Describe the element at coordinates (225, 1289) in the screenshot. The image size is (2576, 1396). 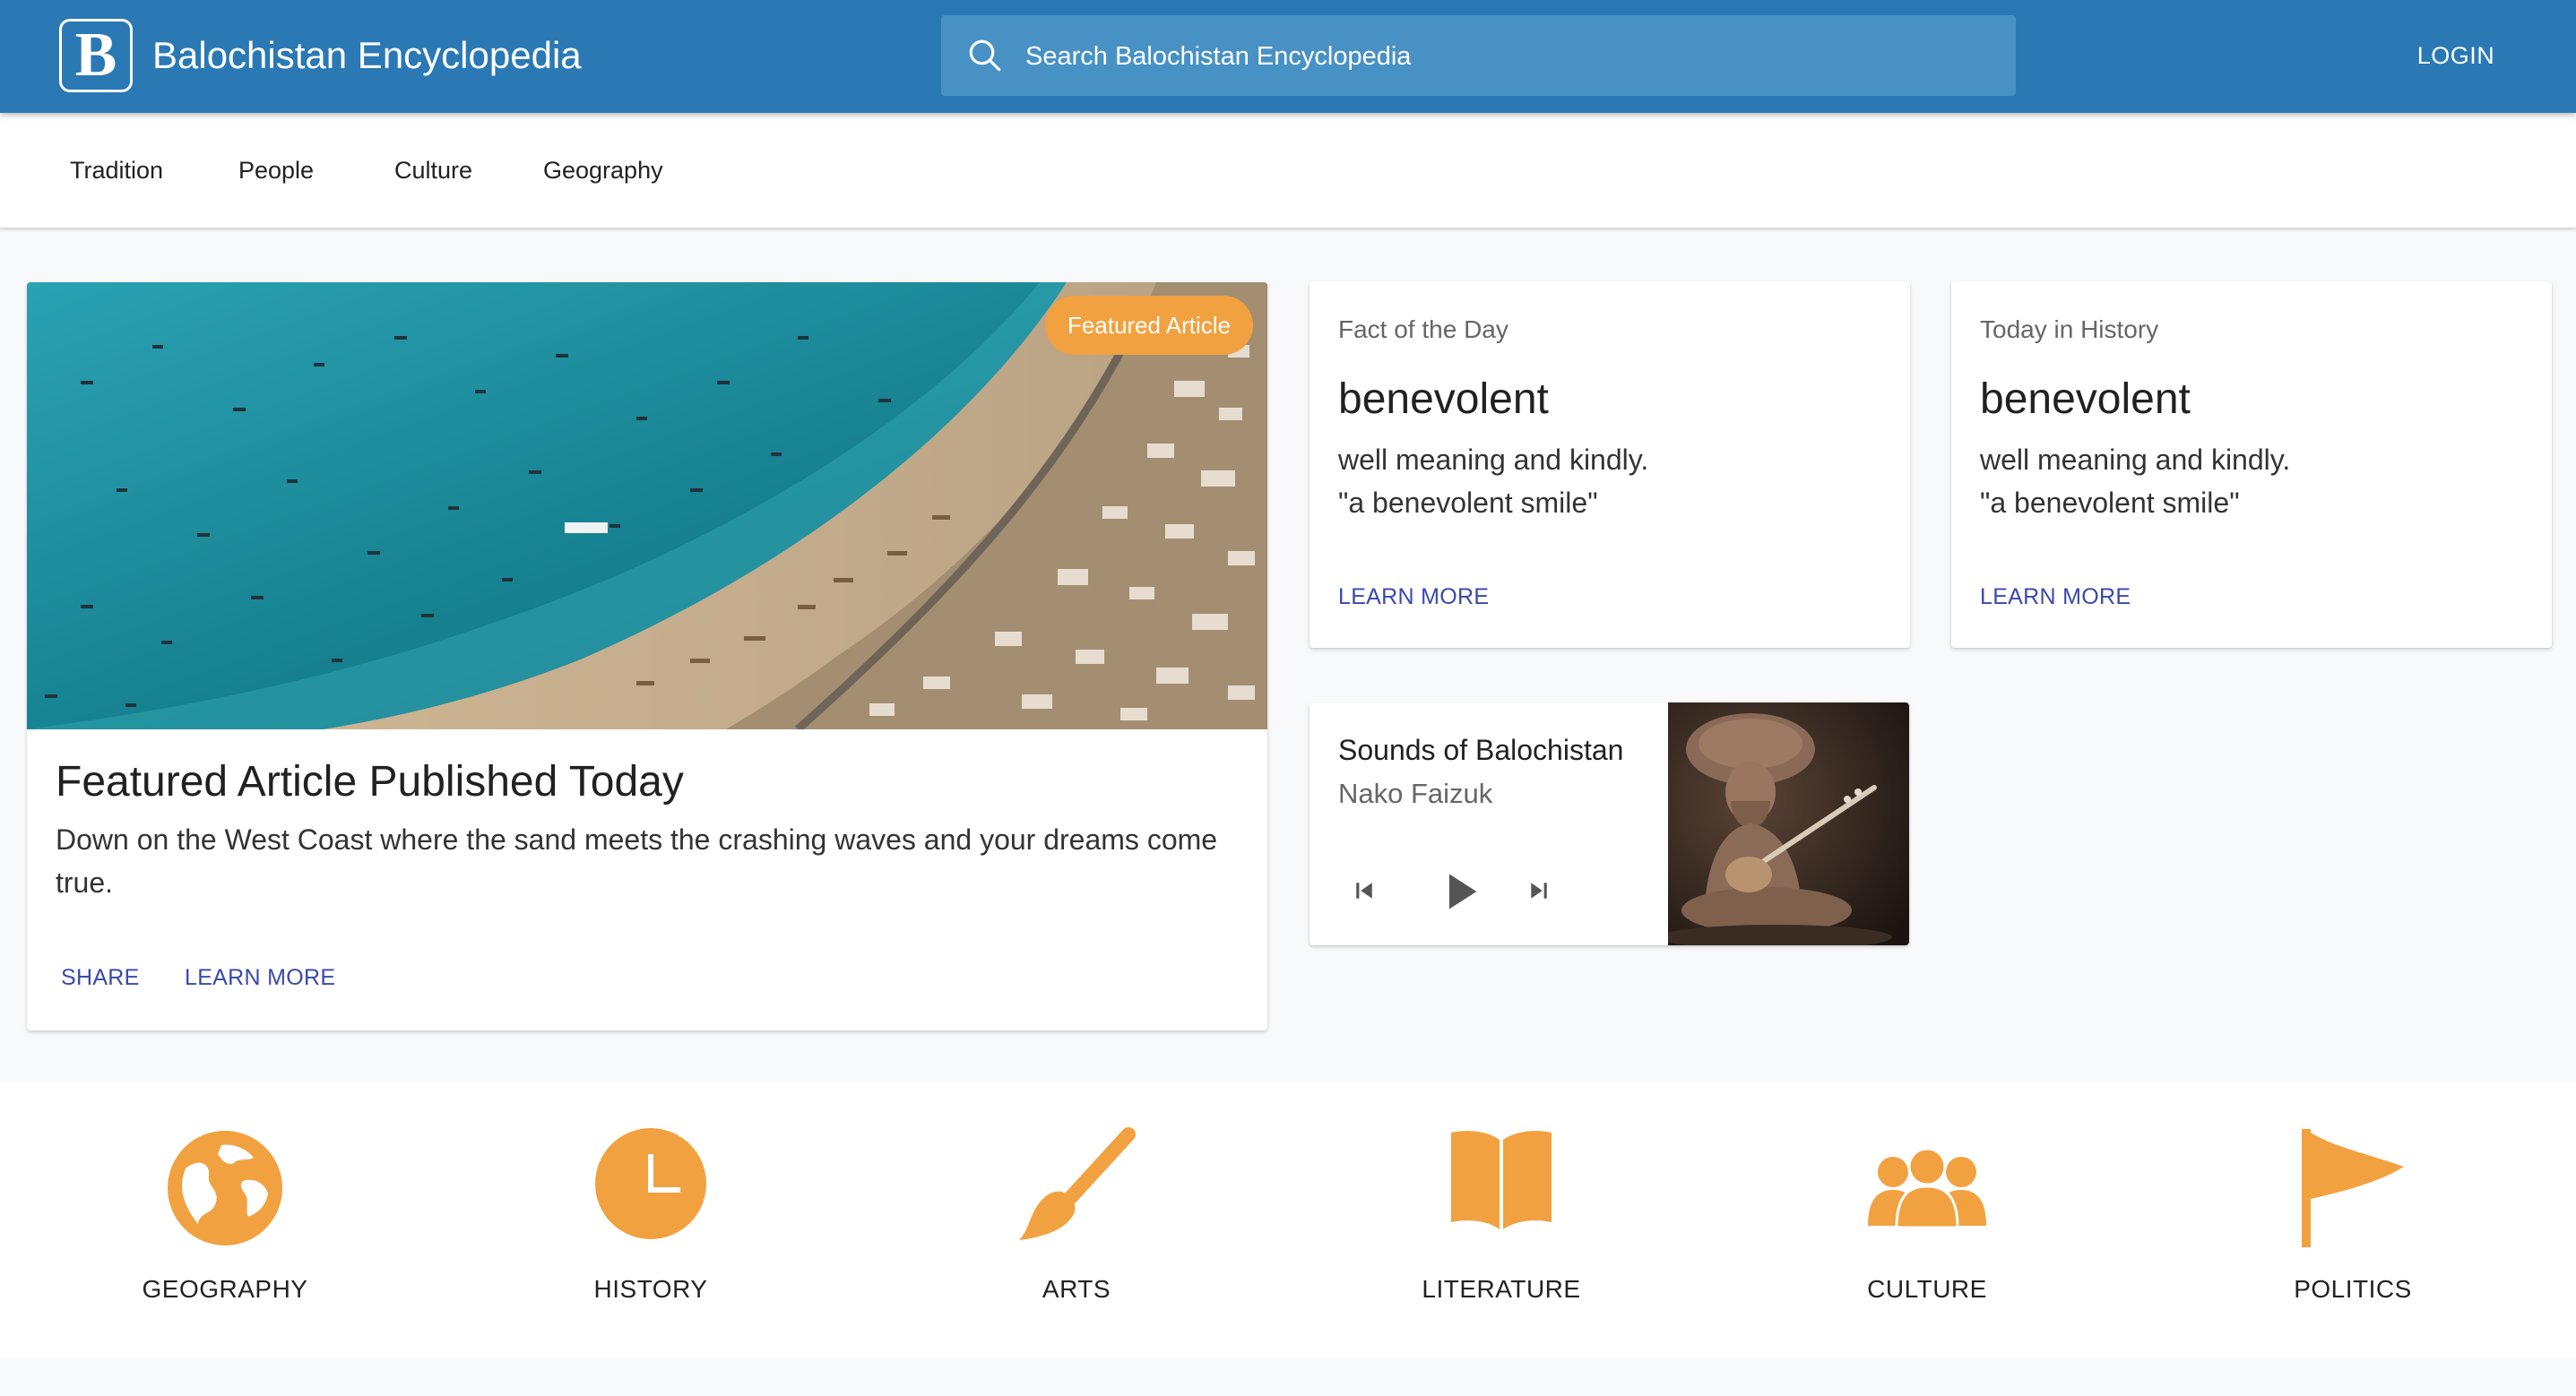
I see `topic-label: GEOGRAPHY` at that location.